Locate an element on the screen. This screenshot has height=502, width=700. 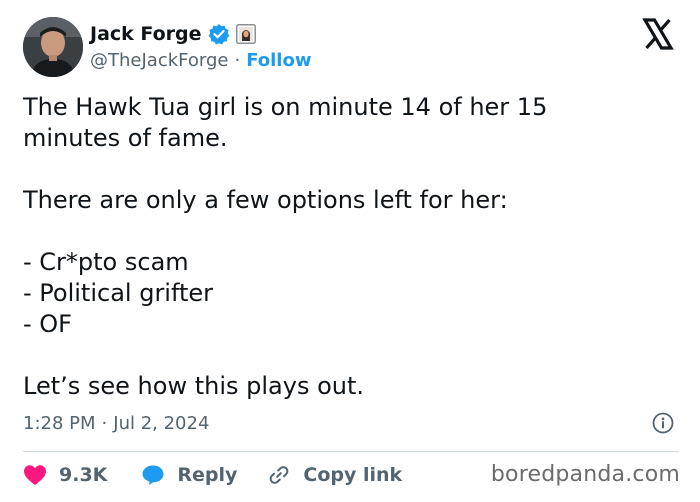
verified-badge-icon is located at coordinates (219, 34).